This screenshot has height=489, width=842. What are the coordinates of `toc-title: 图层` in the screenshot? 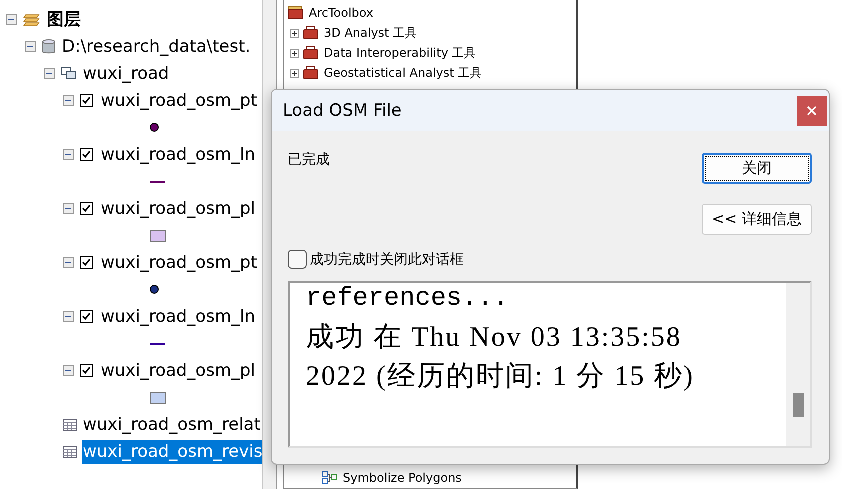 It's located at (64, 20).